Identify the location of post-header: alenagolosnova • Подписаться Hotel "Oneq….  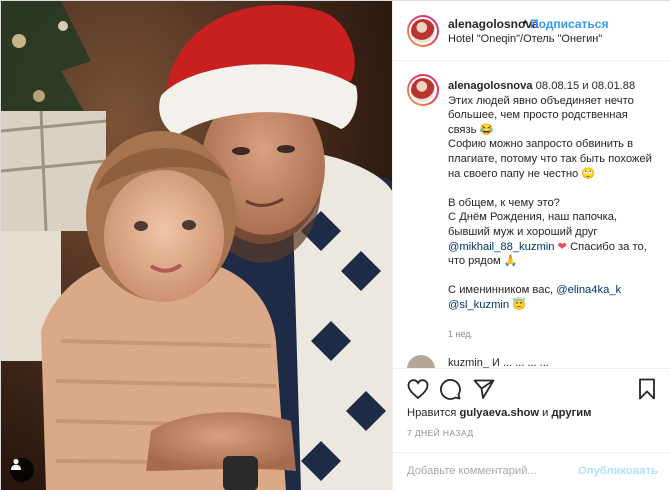
(531, 31).